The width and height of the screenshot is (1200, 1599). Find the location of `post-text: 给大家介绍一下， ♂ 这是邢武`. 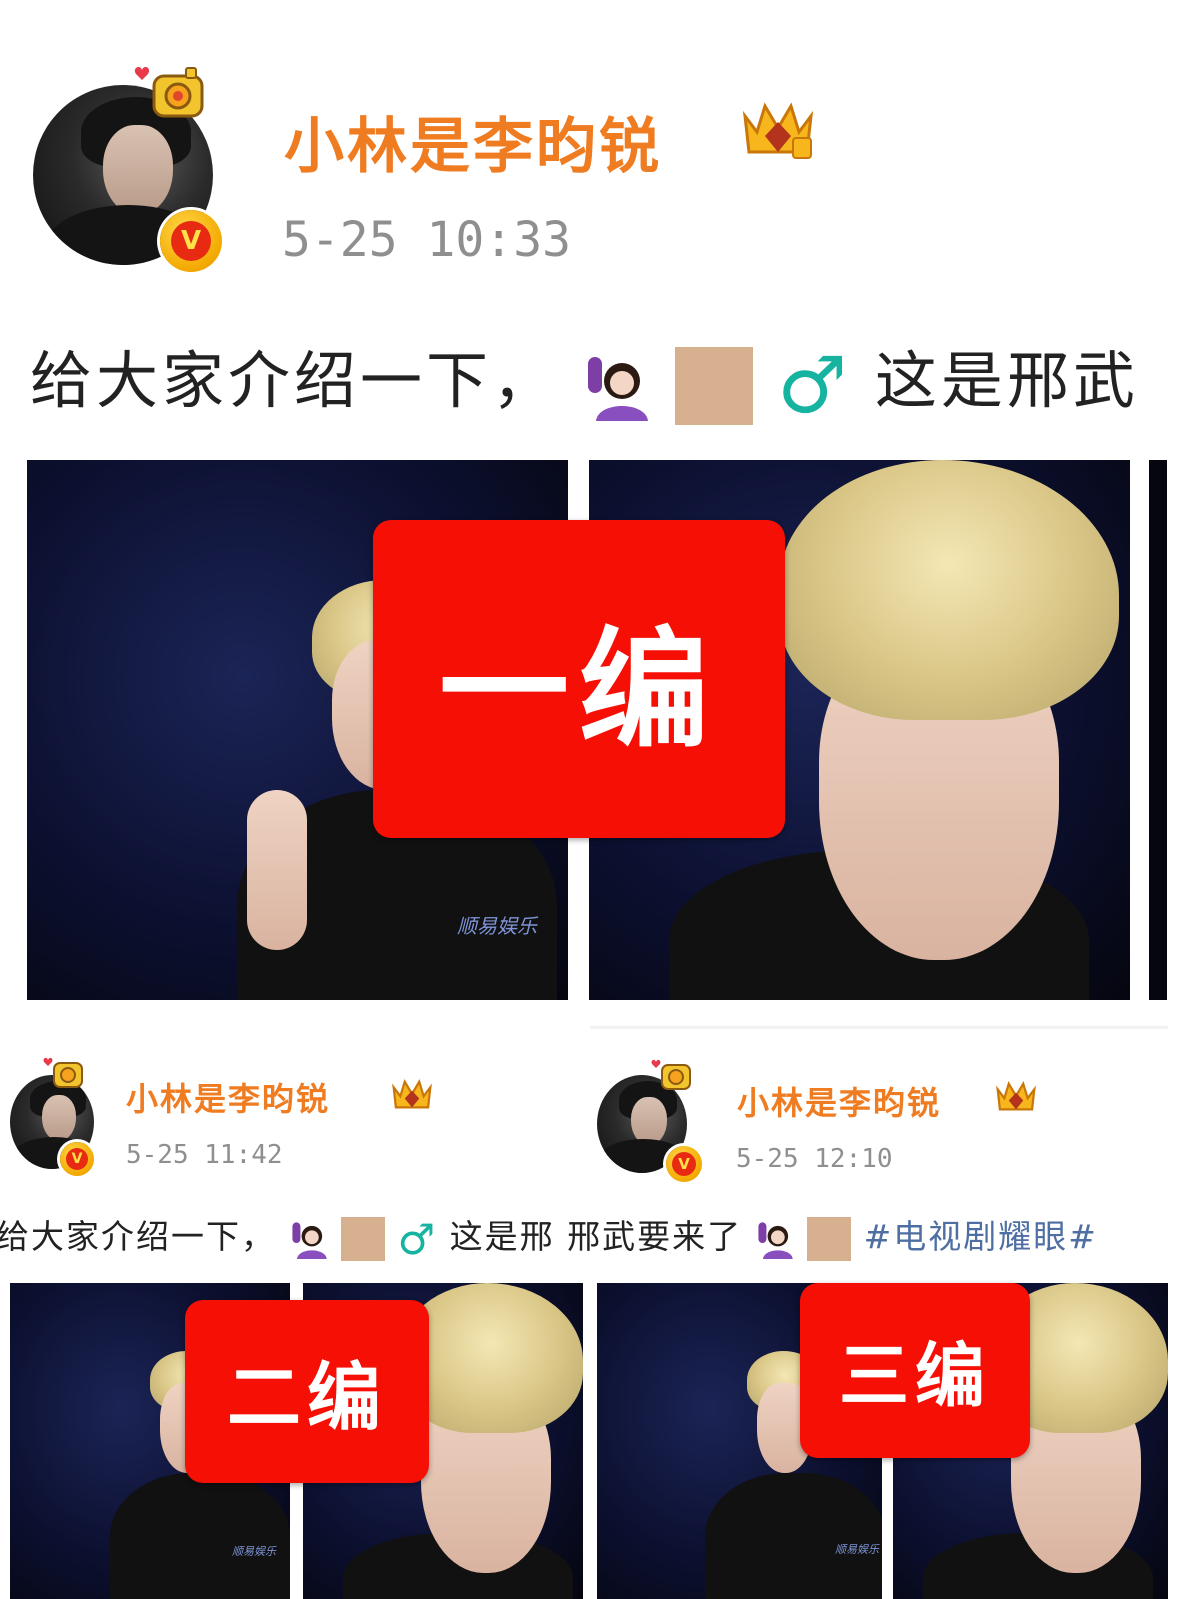

post-text: 给大家介绍一下， ♂ 这是邢武 is located at coordinates (584, 380).